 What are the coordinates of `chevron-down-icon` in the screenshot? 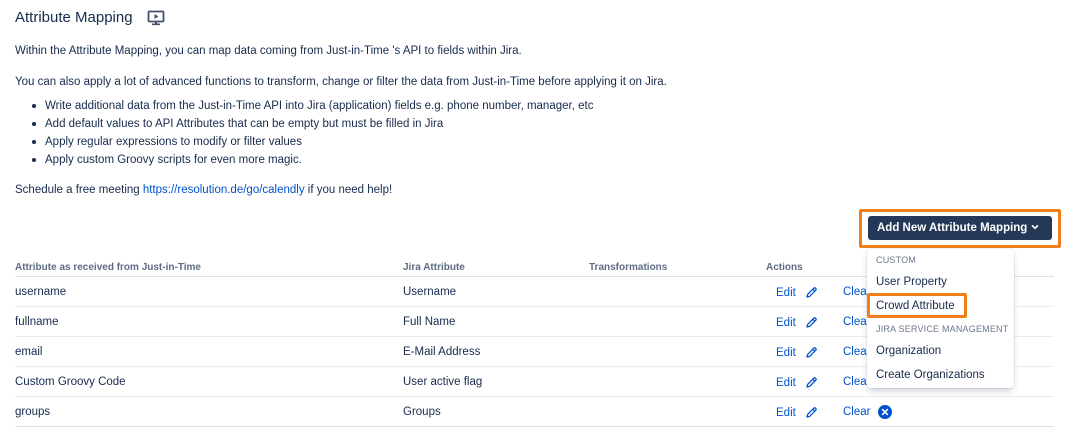 It's located at (1035, 227).